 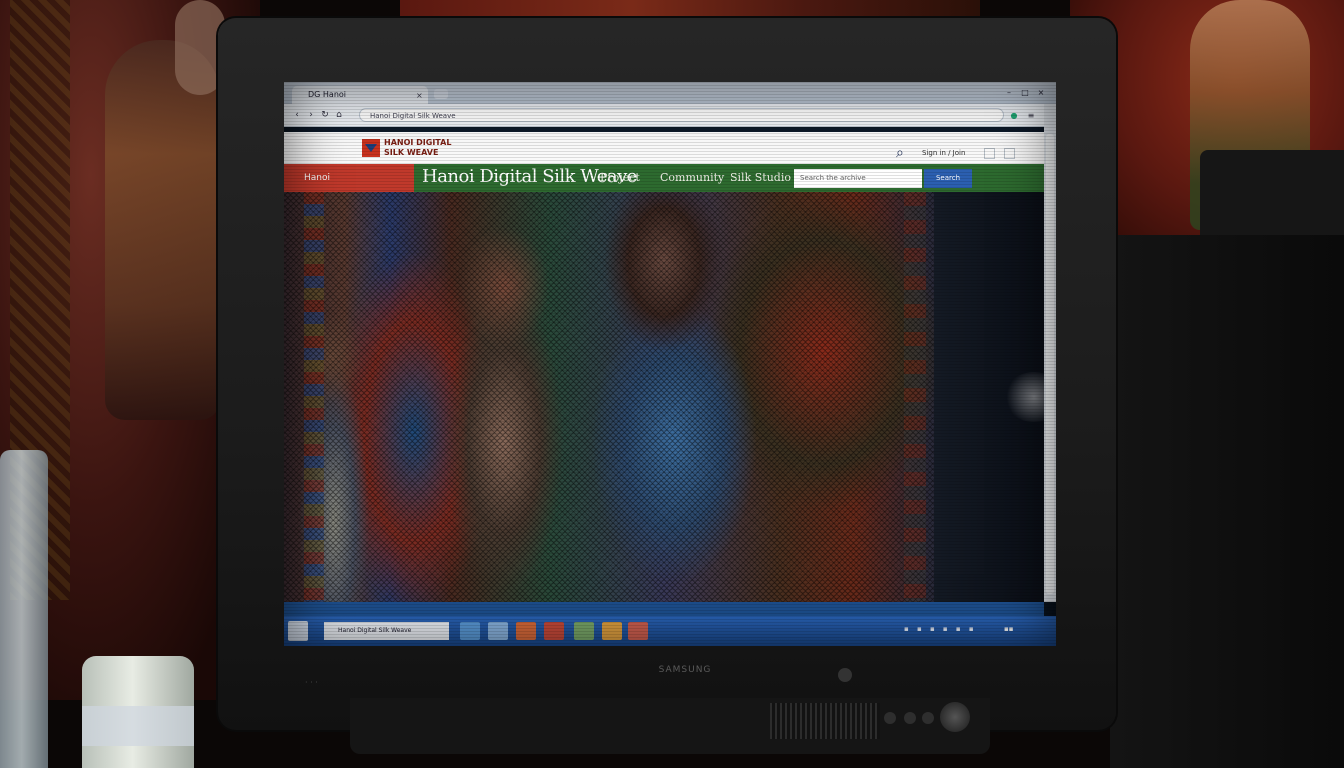 What do you see at coordinates (327, 94) in the screenshot?
I see `tab-title: DG Hanoi` at bounding box center [327, 94].